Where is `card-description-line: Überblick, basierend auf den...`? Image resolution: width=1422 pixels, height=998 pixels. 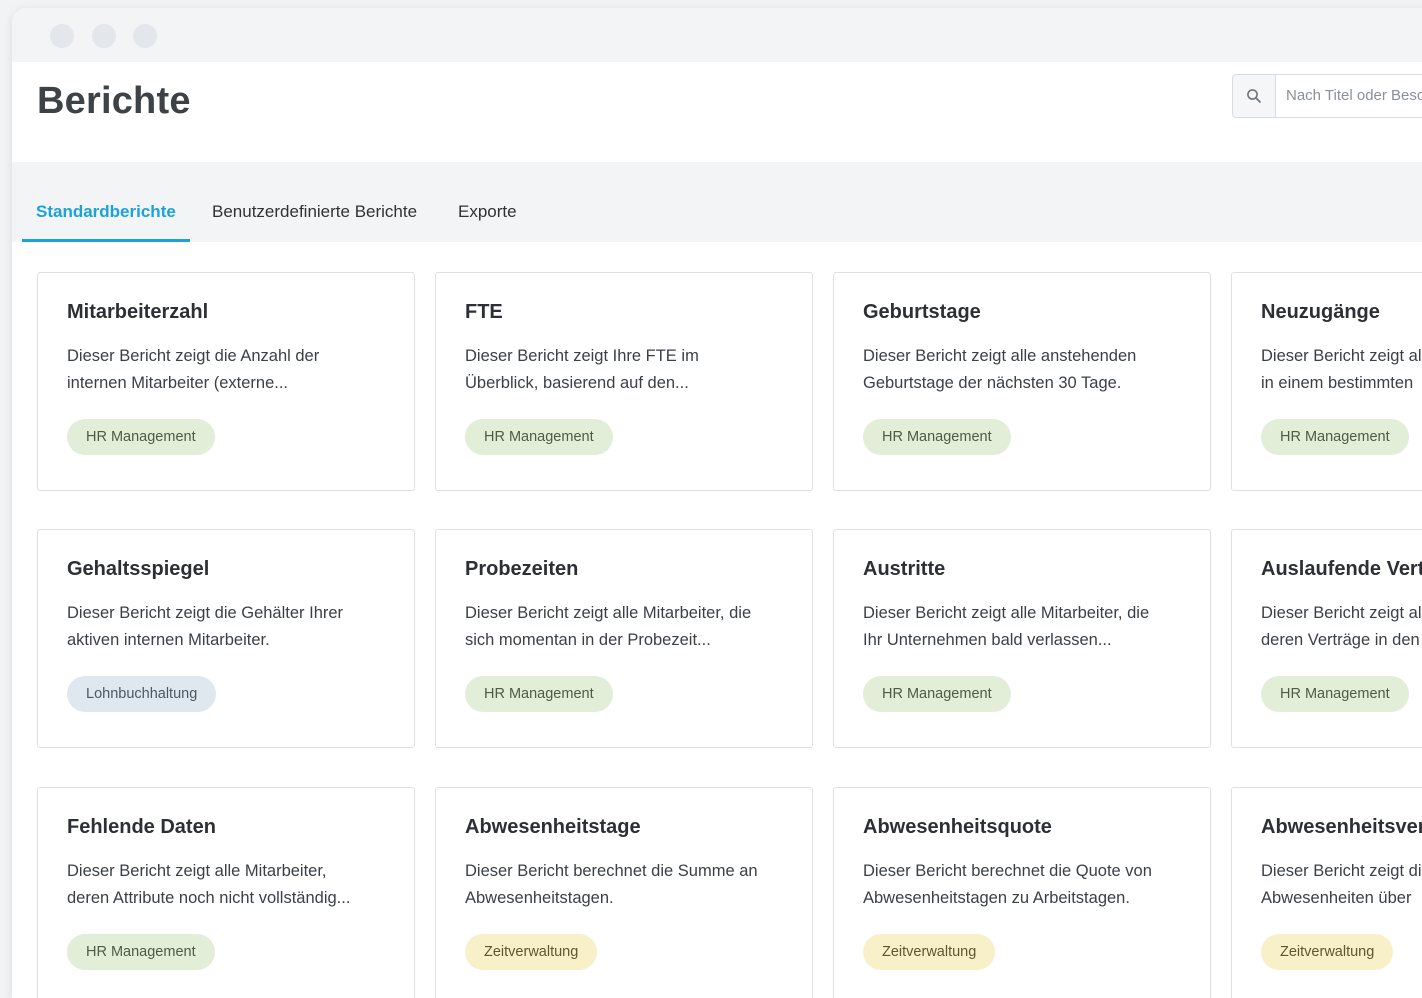
card-description-line: Überblick, basierend auf den... is located at coordinates (577, 383).